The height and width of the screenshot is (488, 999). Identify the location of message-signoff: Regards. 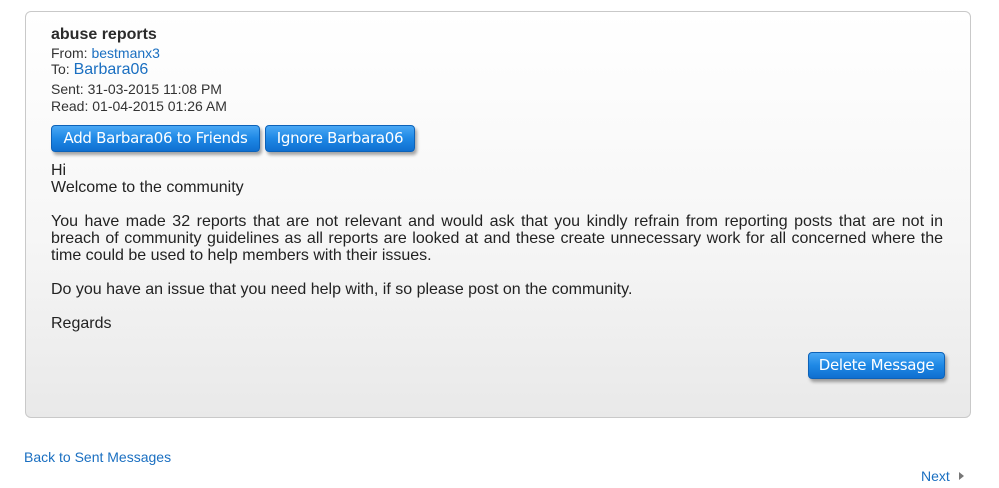
(81, 323).